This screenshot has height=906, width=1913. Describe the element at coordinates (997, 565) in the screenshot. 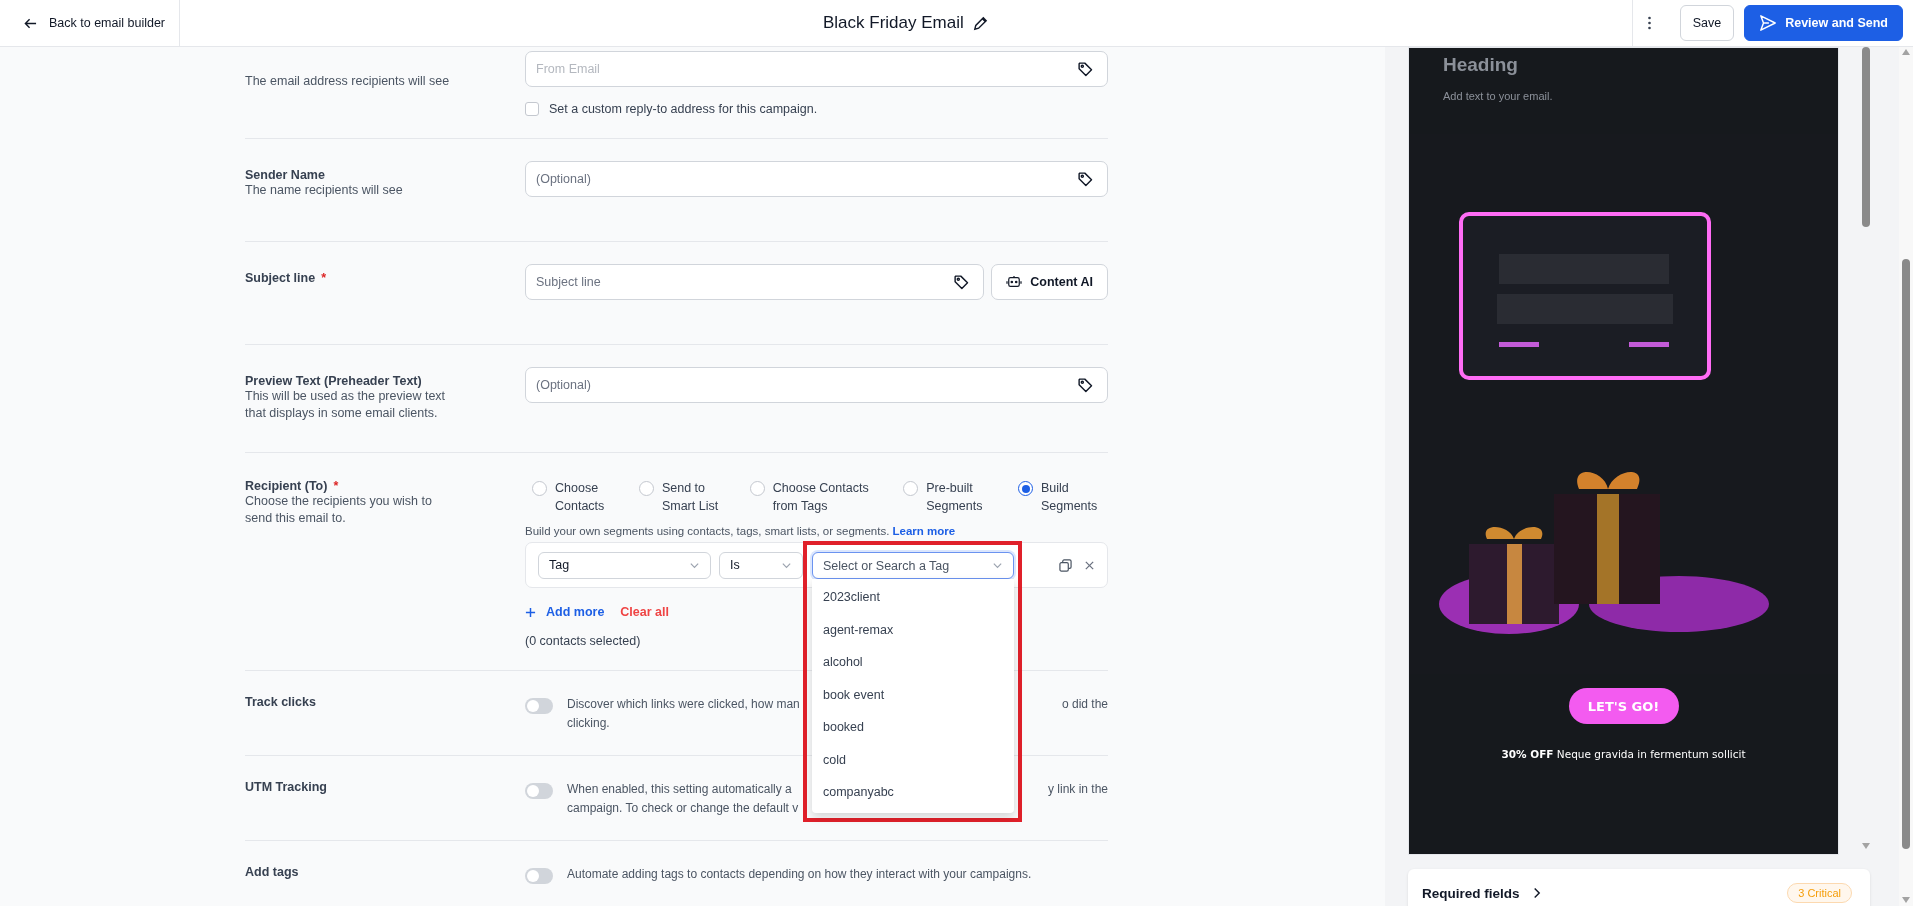

I see `chevron-down-icon` at that location.